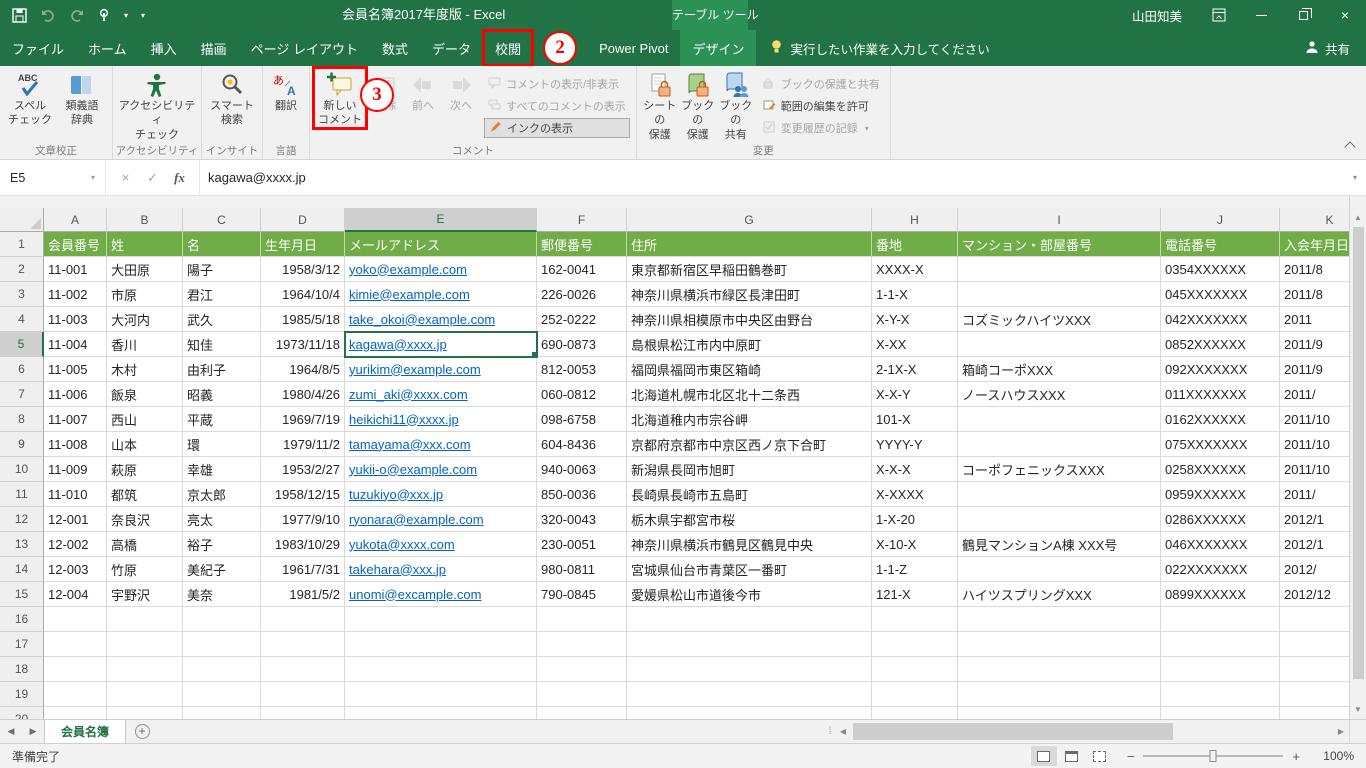  What do you see at coordinates (30, 98) in the screenshot?
I see `spell-check-button: ABC スペル チェック` at bounding box center [30, 98].